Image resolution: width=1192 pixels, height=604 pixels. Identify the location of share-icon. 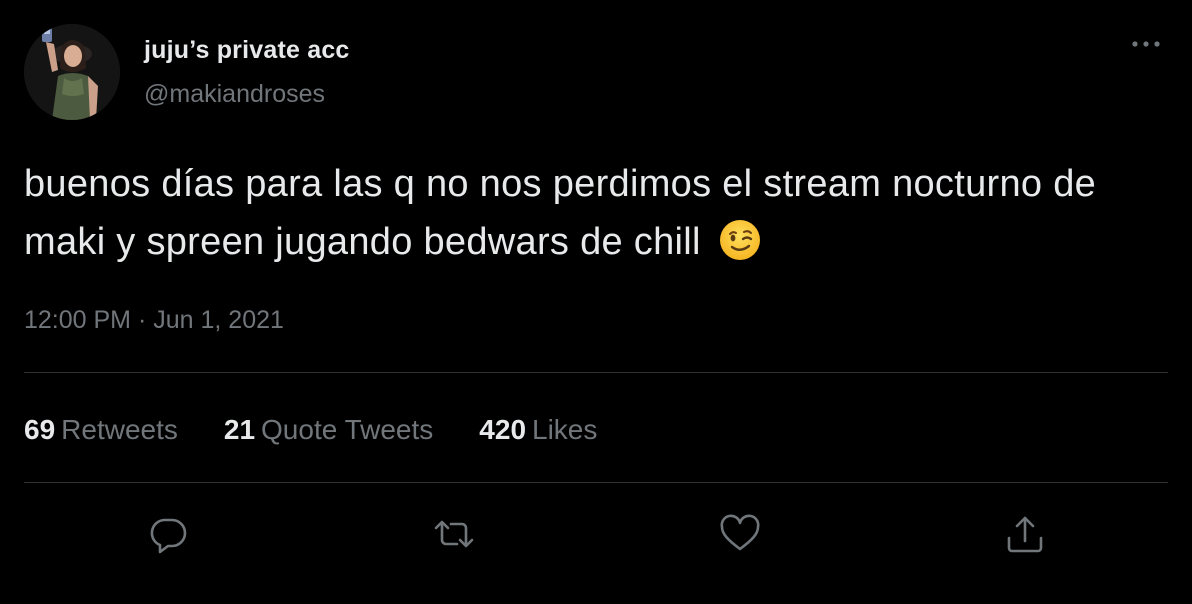
(1025, 534).